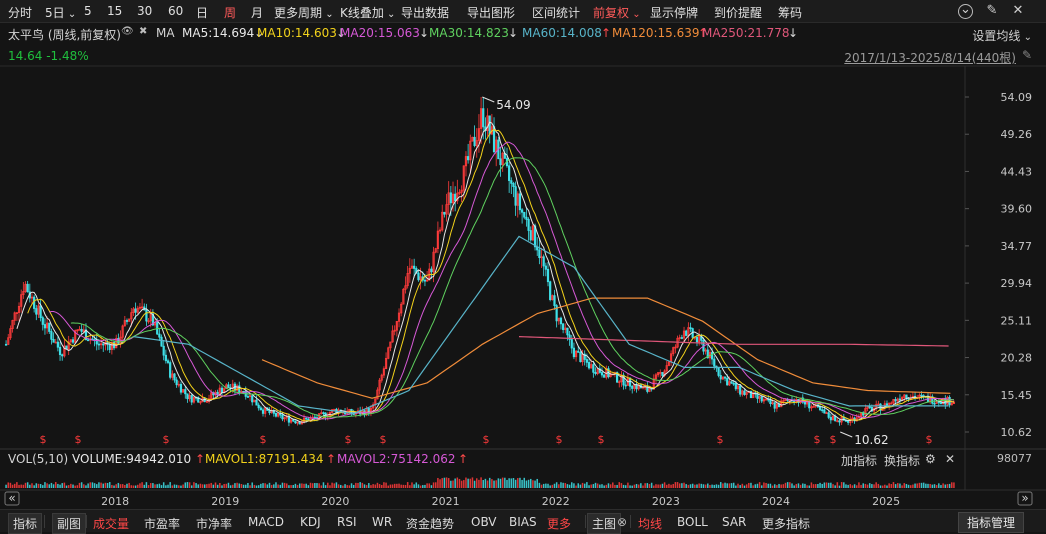 This screenshot has width=1046, height=534. Describe the element at coordinates (430, 523) in the screenshot. I see `indicator-tab-9: 资金趋势` at that location.